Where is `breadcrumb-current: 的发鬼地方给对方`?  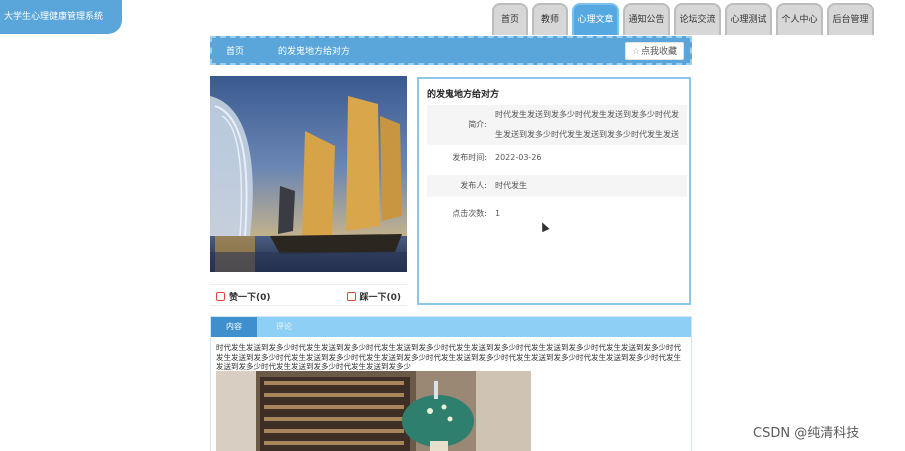
breadcrumb-current: 的发鬼地方给对方 is located at coordinates (314, 52).